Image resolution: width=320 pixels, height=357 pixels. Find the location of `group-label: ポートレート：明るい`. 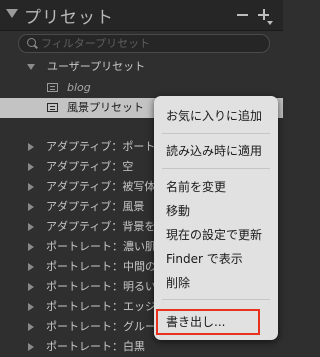

group-label: ポートレート：明るい is located at coordinates (101, 286).